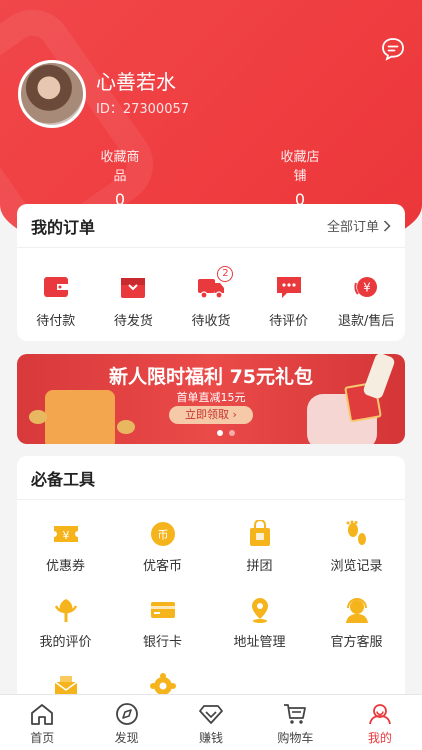 The width and height of the screenshot is (422, 750). What do you see at coordinates (55, 287) in the screenshot?
I see `wallet-icon` at bounding box center [55, 287].